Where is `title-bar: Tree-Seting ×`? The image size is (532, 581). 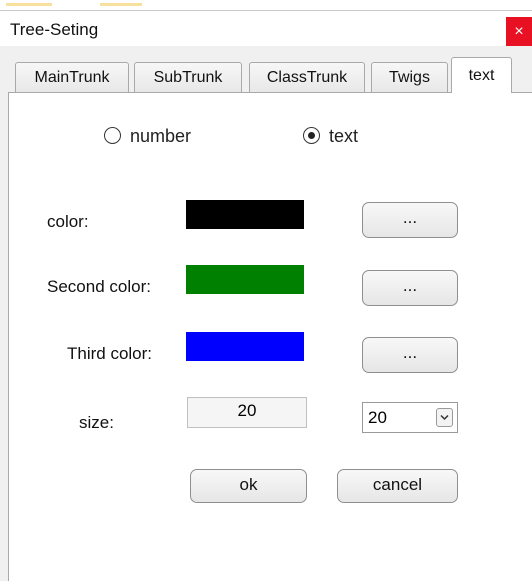 title-bar: Tree-Seting × is located at coordinates (266, 28).